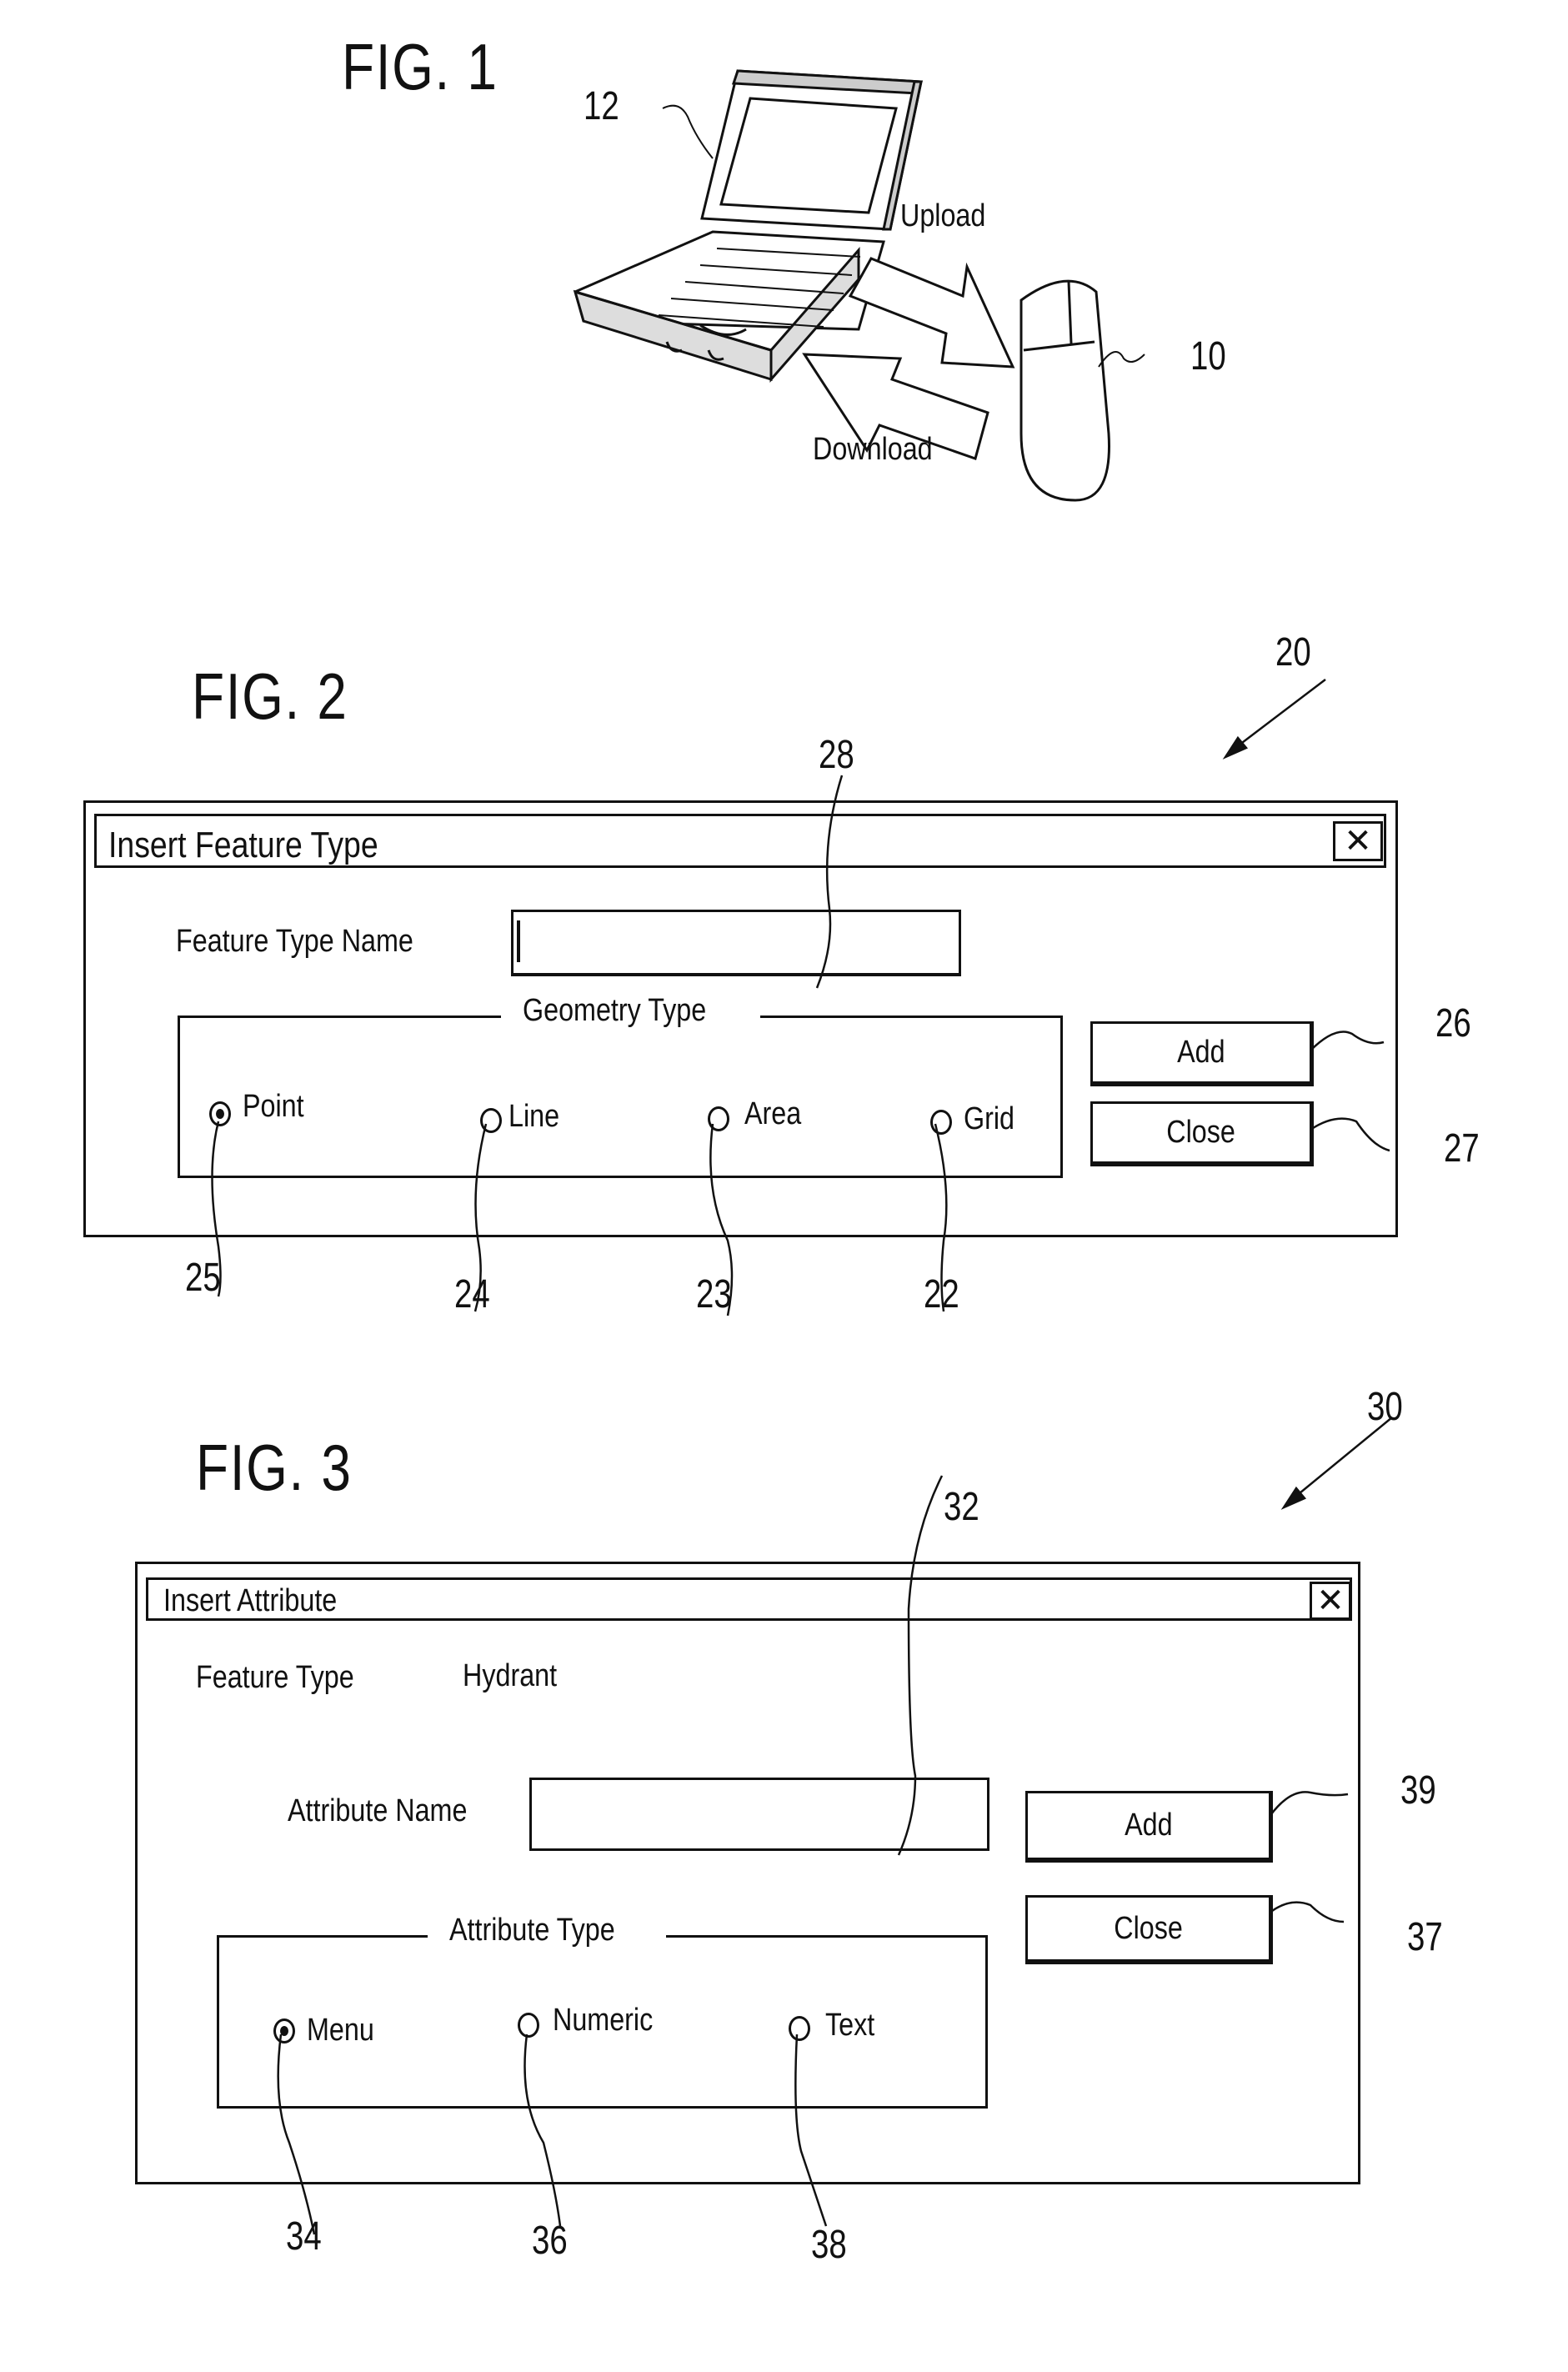  I want to click on ref-27: 27, so click(1462, 1148).